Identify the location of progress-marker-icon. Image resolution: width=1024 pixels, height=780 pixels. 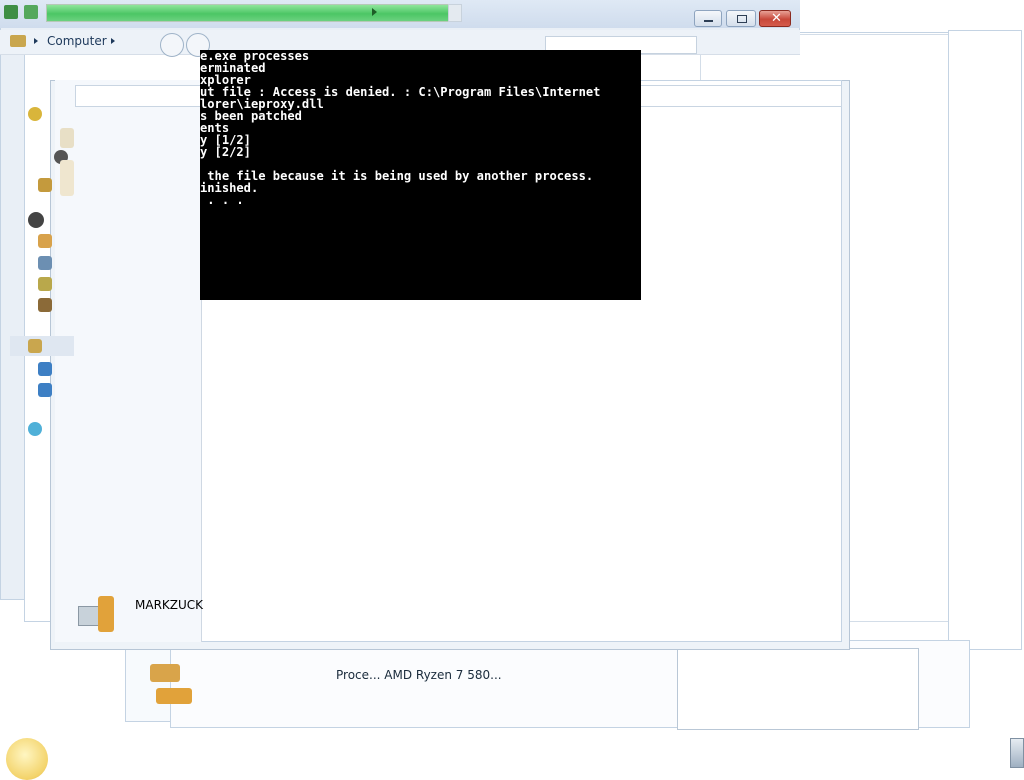
(374, 12).